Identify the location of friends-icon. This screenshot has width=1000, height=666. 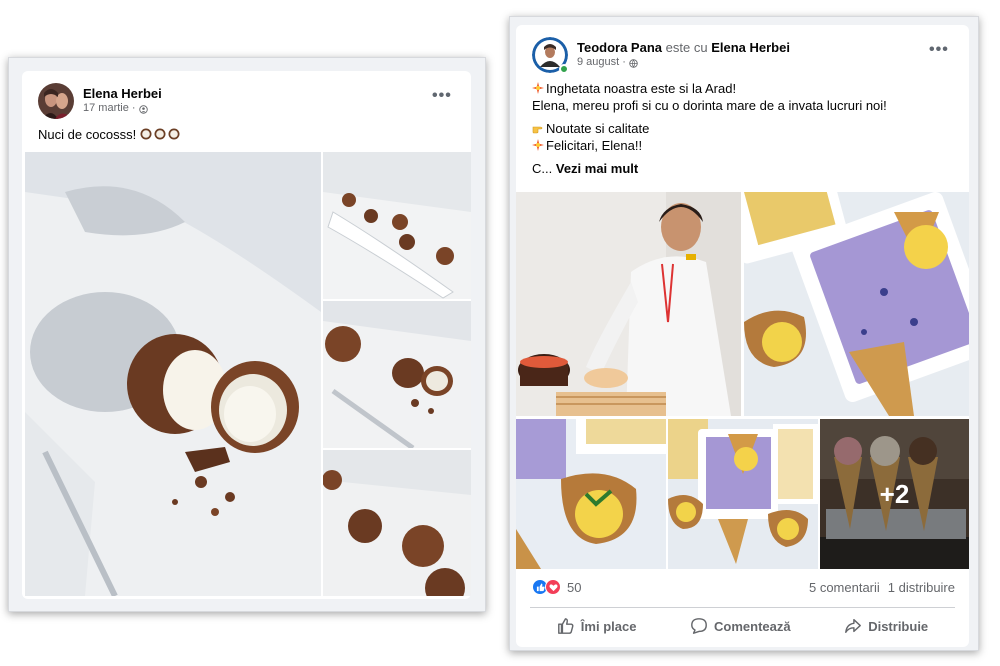
(143, 109).